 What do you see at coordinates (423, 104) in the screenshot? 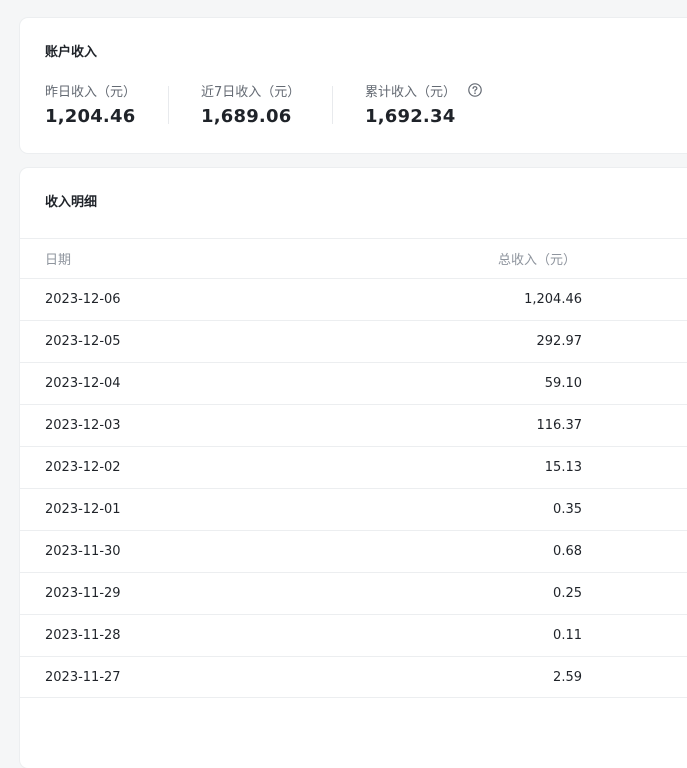
I see `stat-total-income: 累计收入（元） 1,692.34` at bounding box center [423, 104].